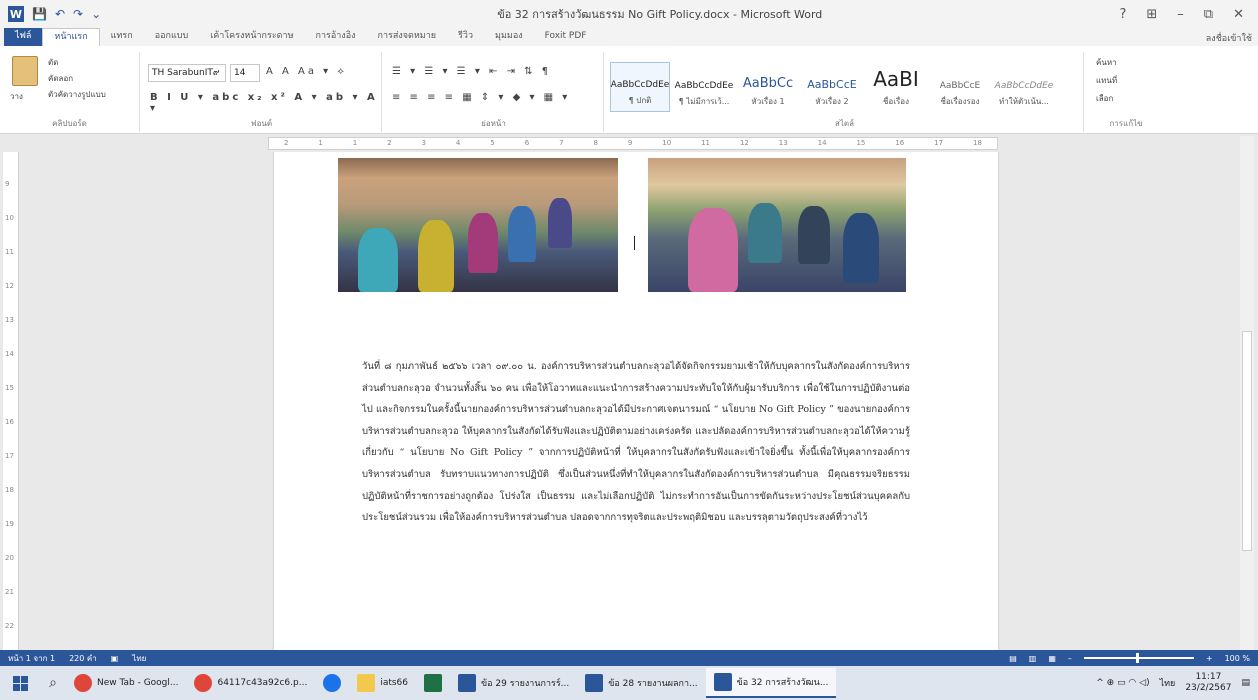  I want to click on clock: 11:17 23/2/2567, so click(1208, 683).